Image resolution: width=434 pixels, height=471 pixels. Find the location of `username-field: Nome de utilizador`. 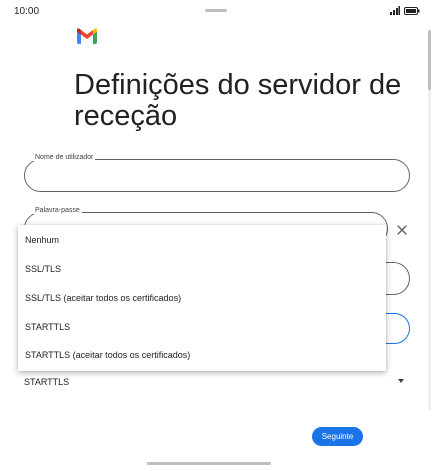

username-field: Nome de utilizador is located at coordinates (217, 173).